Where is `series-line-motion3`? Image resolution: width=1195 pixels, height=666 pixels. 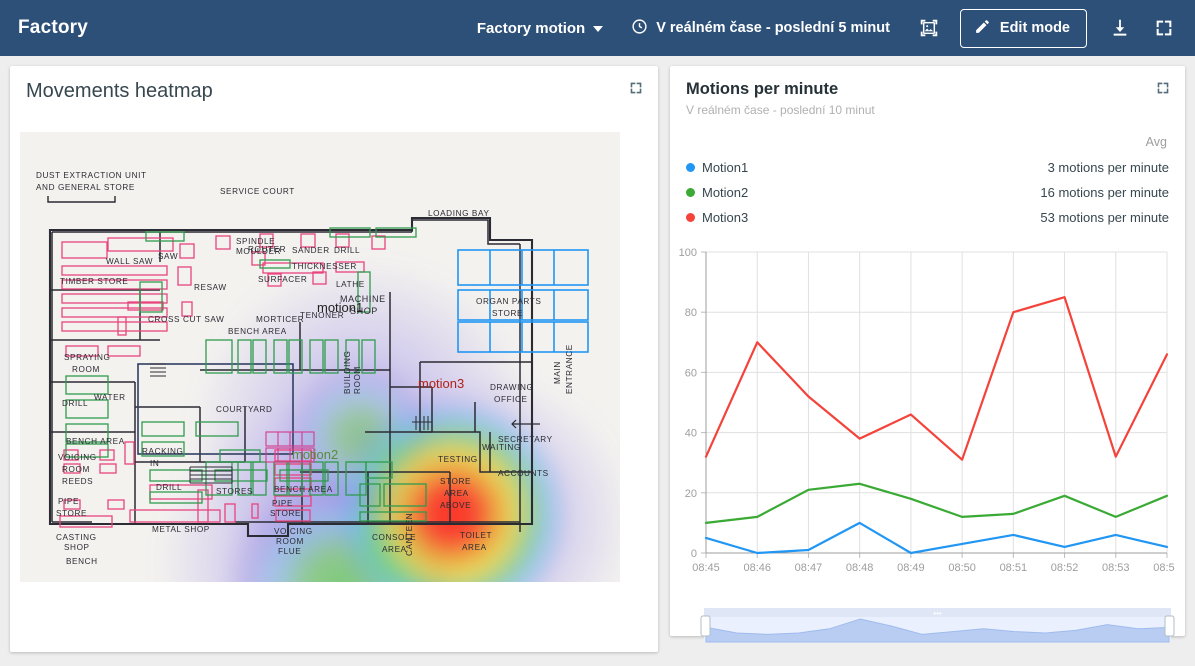
series-line-motion3 is located at coordinates (936, 378).